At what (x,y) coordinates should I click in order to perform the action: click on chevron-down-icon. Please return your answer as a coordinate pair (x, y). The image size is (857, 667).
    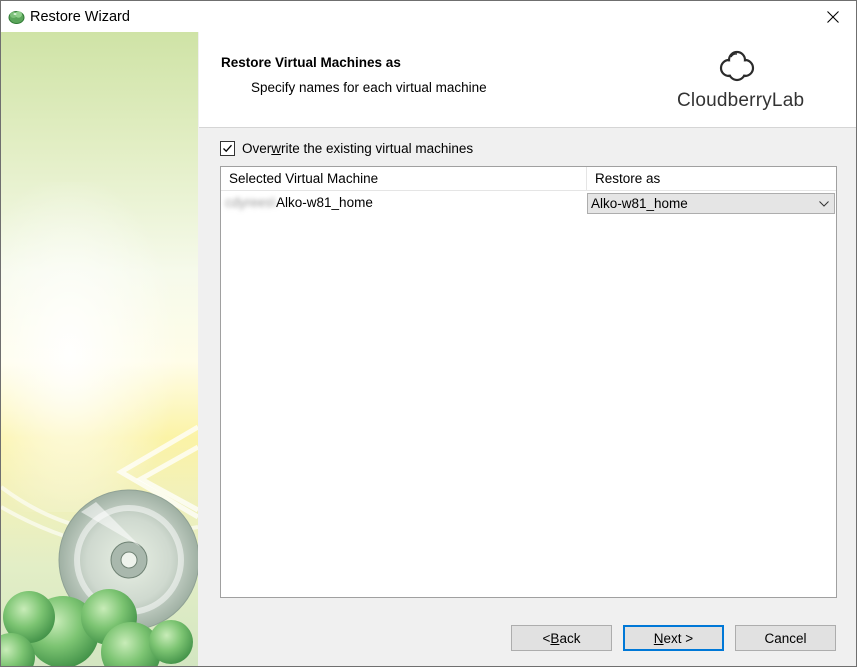
    Looking at the image, I should click on (824, 203).